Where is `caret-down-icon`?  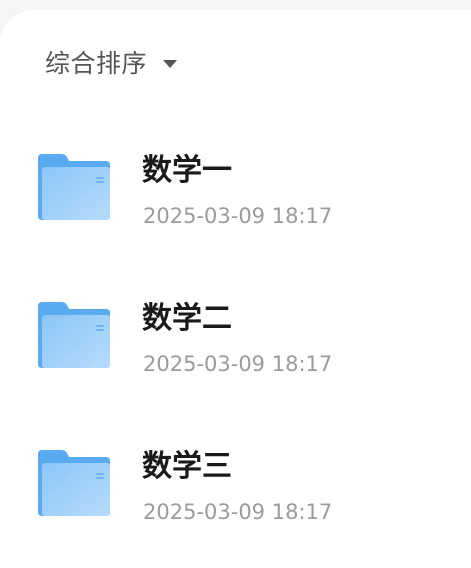
caret-down-icon is located at coordinates (170, 63).